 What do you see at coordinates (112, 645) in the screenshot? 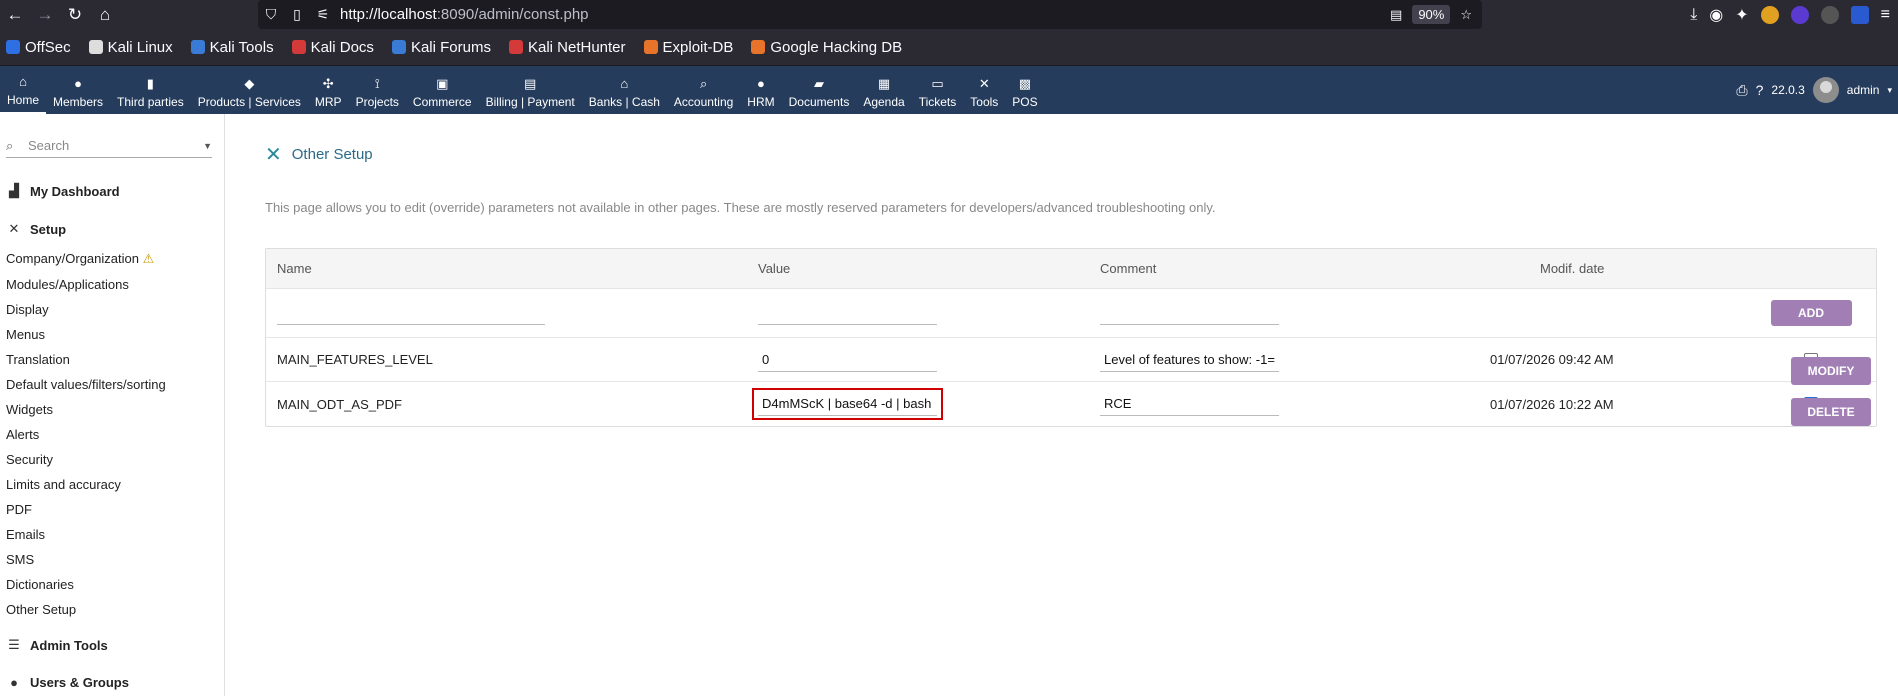
I see `sidebar-item-admin-tools: ☰ Admin Tools` at bounding box center [112, 645].